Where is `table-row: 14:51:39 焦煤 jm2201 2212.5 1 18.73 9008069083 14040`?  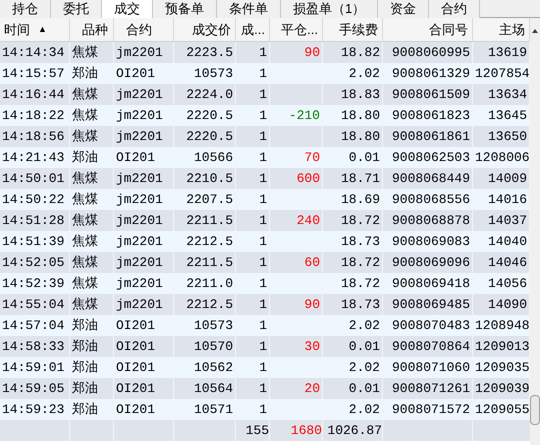
table-row: 14:51:39 焦煤 jm2201 2212.5 1 18.73 9008069083 14040 is located at coordinates (265, 241).